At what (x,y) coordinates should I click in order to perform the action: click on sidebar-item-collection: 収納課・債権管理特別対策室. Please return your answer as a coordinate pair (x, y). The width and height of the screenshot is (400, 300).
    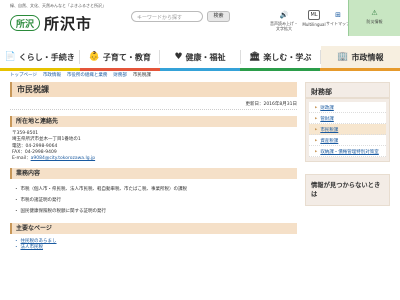
    Looking at the image, I should click on (347, 151).